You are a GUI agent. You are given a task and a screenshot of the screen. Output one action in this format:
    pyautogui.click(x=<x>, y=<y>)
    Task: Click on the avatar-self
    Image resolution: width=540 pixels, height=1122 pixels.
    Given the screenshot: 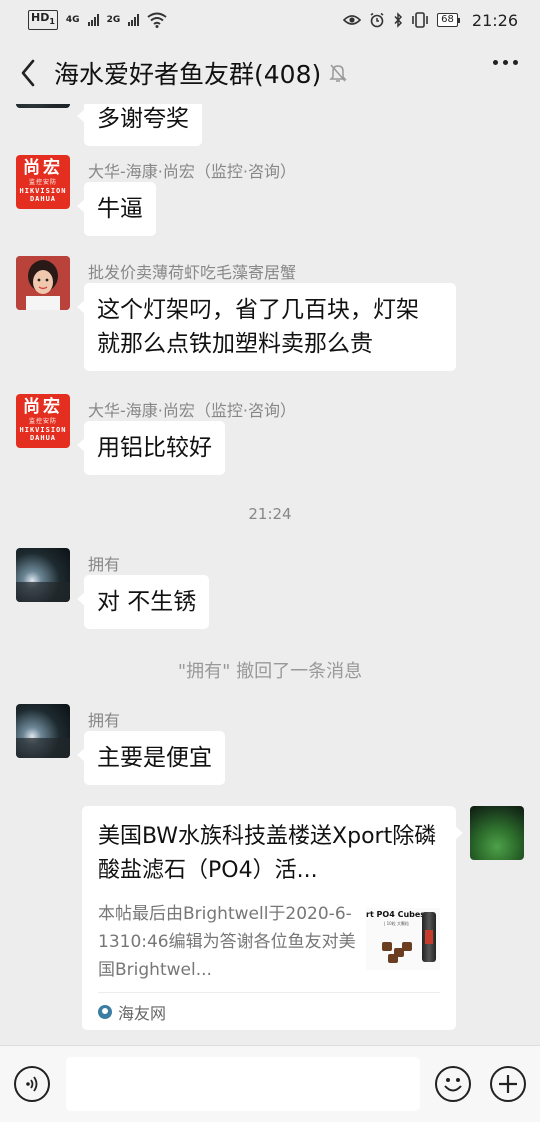 What is the action you would take?
    pyautogui.click(x=497, y=833)
    